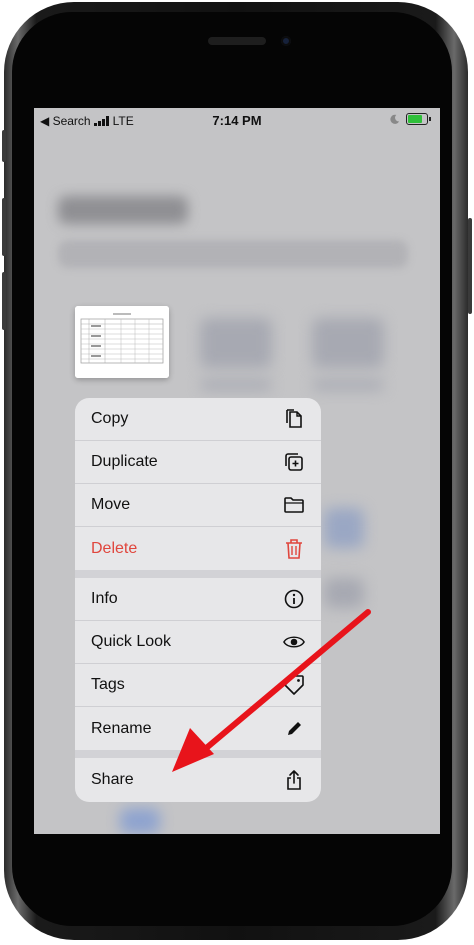 The image size is (474, 945). What do you see at coordinates (294, 685) in the screenshot?
I see `tag-icon` at bounding box center [294, 685].